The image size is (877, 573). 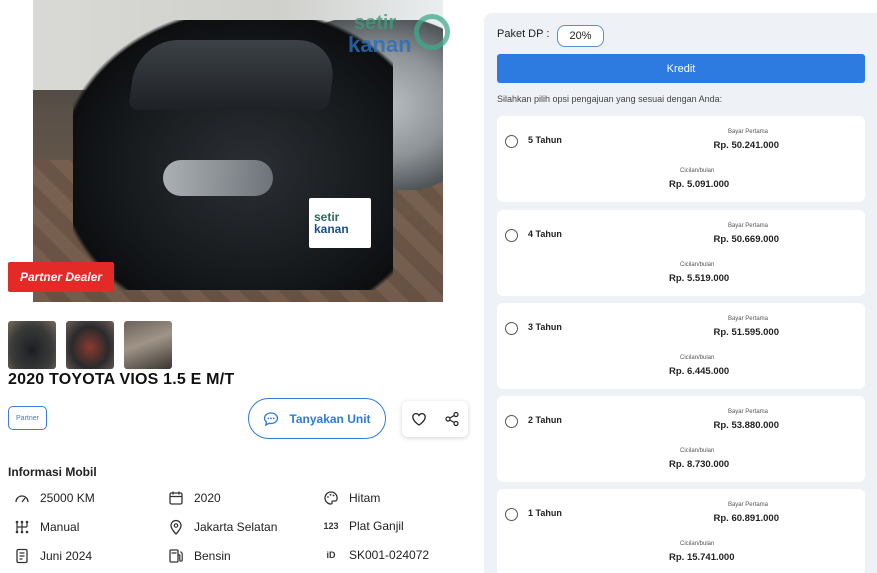 I want to click on monthly-value: Rp. 5.519.000, so click(x=699, y=278).